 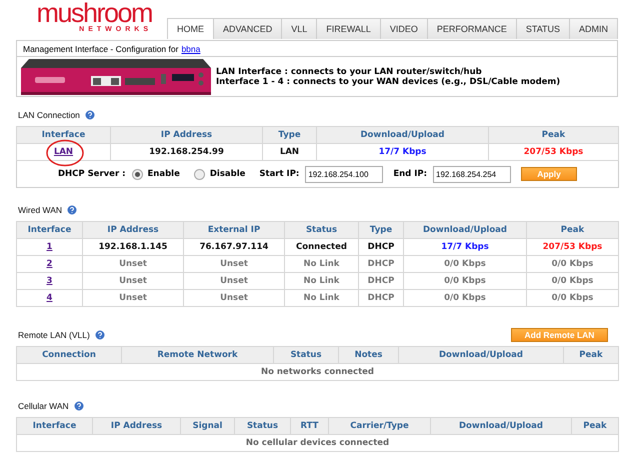 I want to click on interface-link: 3, so click(x=49, y=281).